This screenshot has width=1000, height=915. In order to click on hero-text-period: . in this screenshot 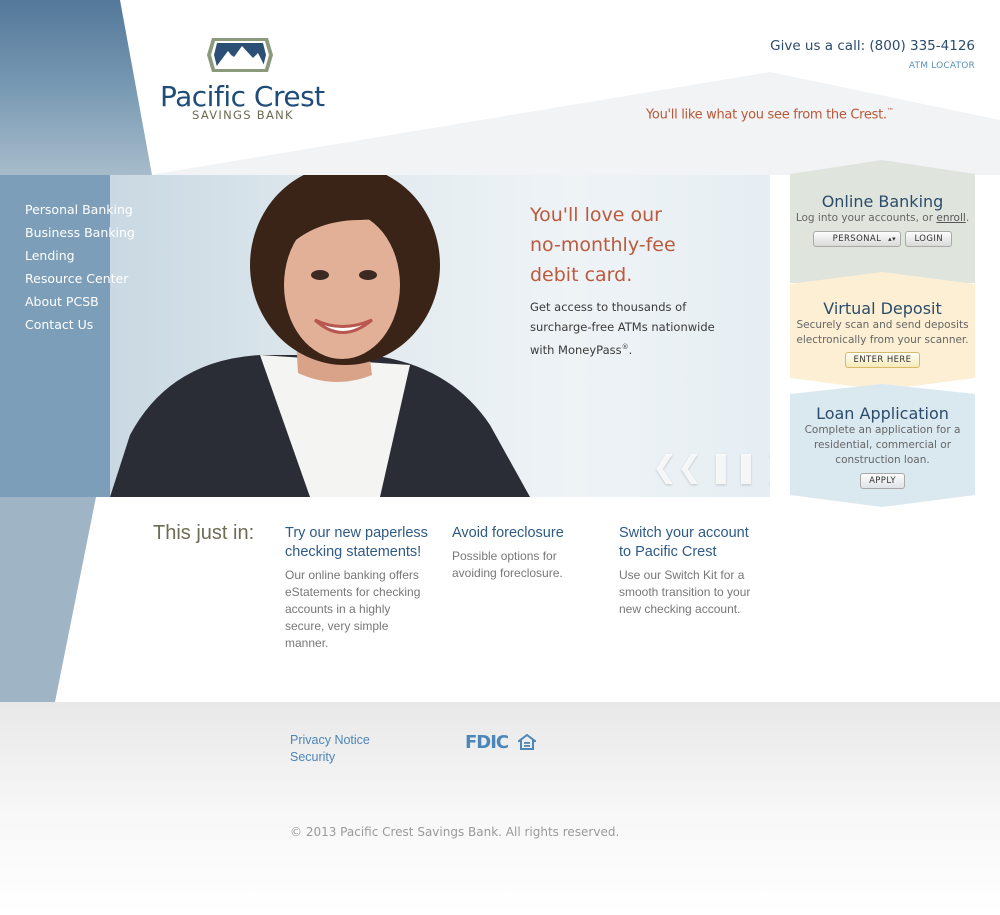, I will do `click(630, 349)`.